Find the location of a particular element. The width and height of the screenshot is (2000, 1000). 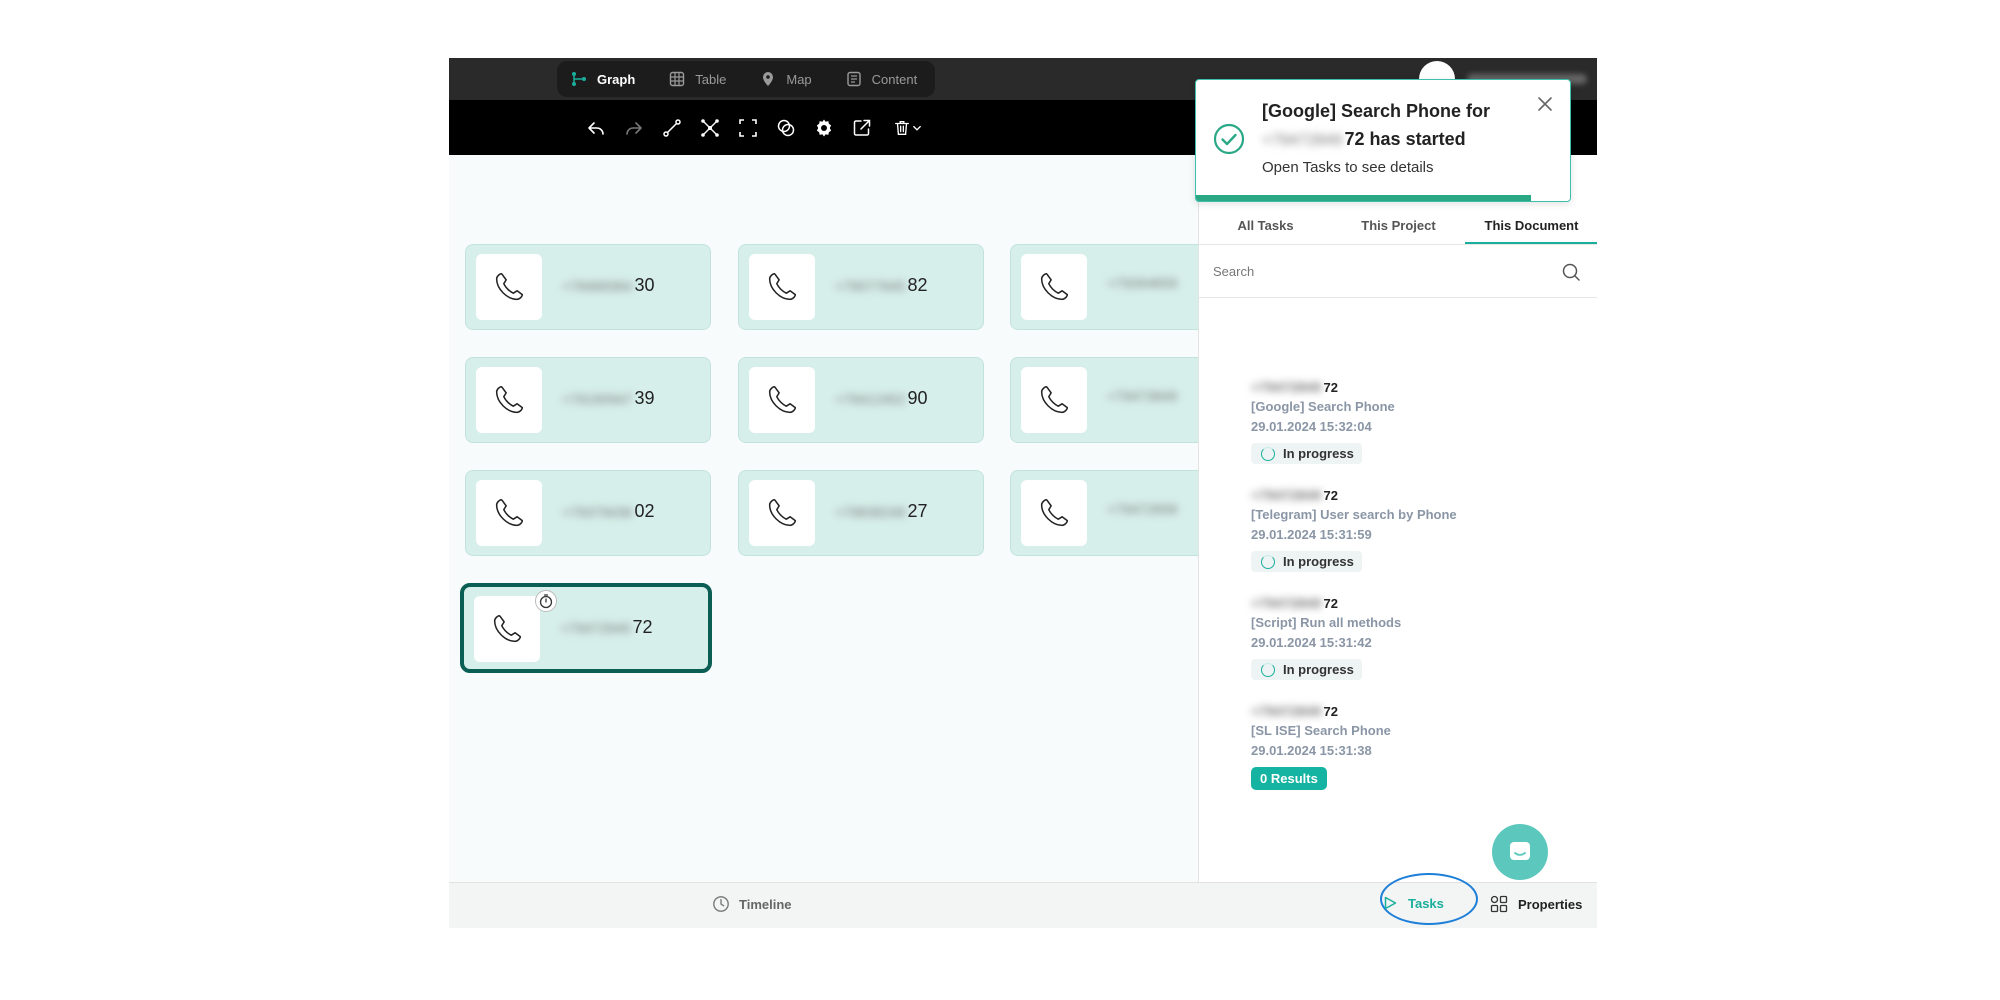

phone-node: +79412452 90 is located at coordinates (861, 400).